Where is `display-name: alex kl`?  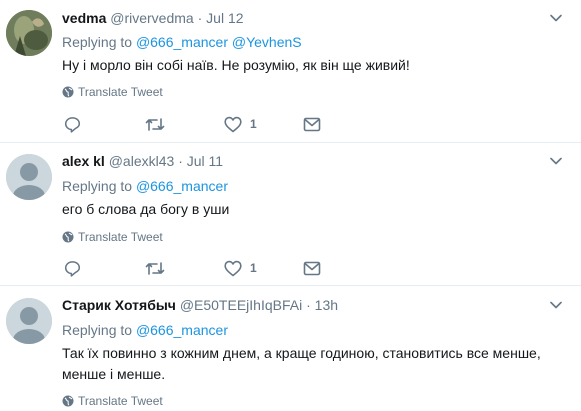 display-name: alex kl is located at coordinates (83, 161).